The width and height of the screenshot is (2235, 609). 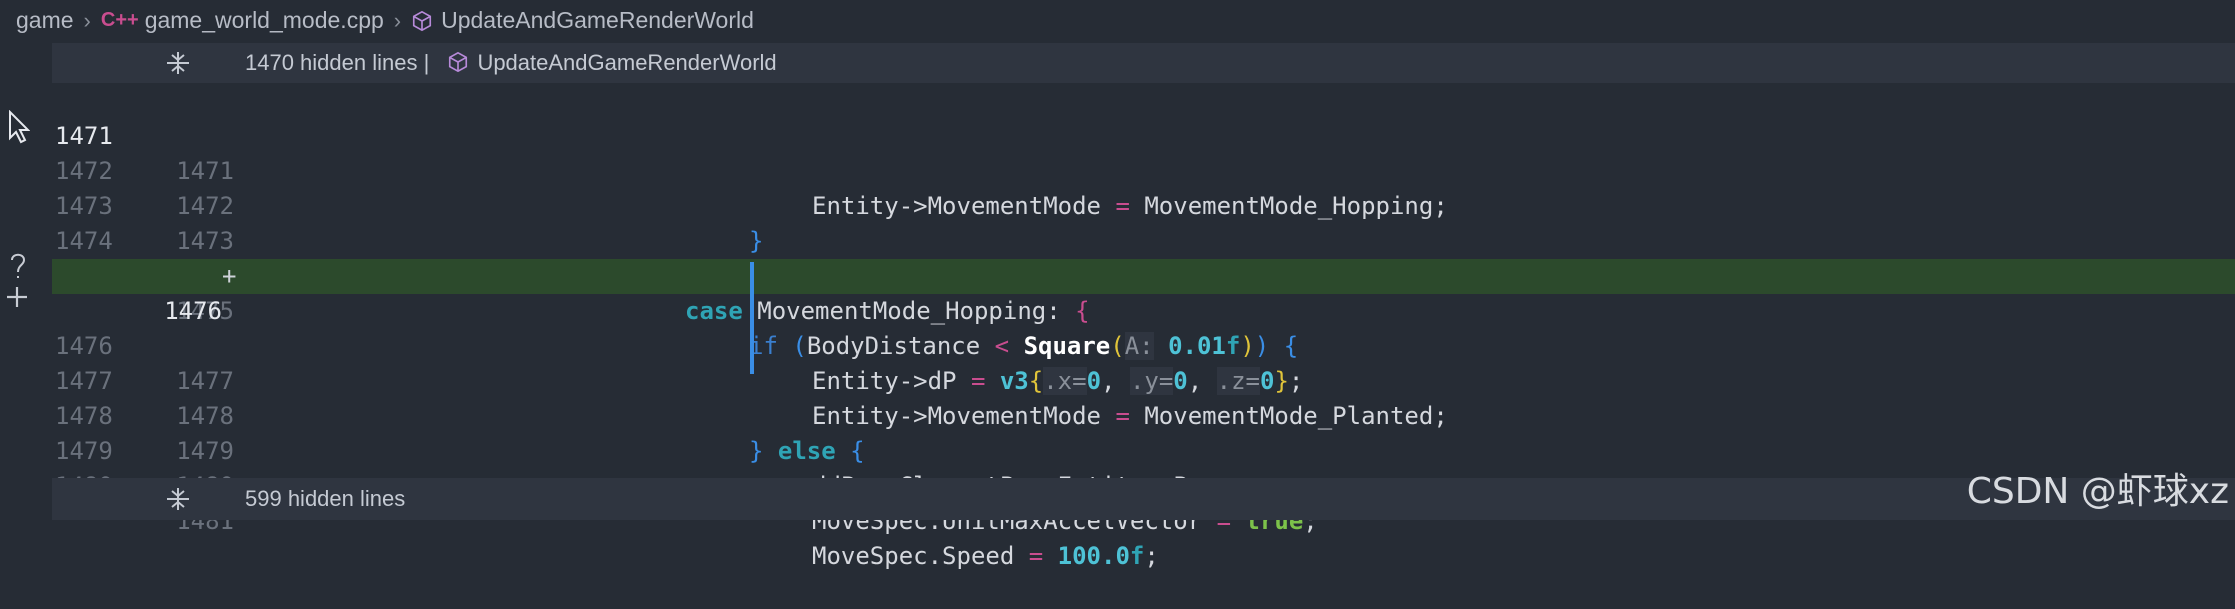 What do you see at coordinates (17, 297) in the screenshot?
I see `add-icon` at bounding box center [17, 297].